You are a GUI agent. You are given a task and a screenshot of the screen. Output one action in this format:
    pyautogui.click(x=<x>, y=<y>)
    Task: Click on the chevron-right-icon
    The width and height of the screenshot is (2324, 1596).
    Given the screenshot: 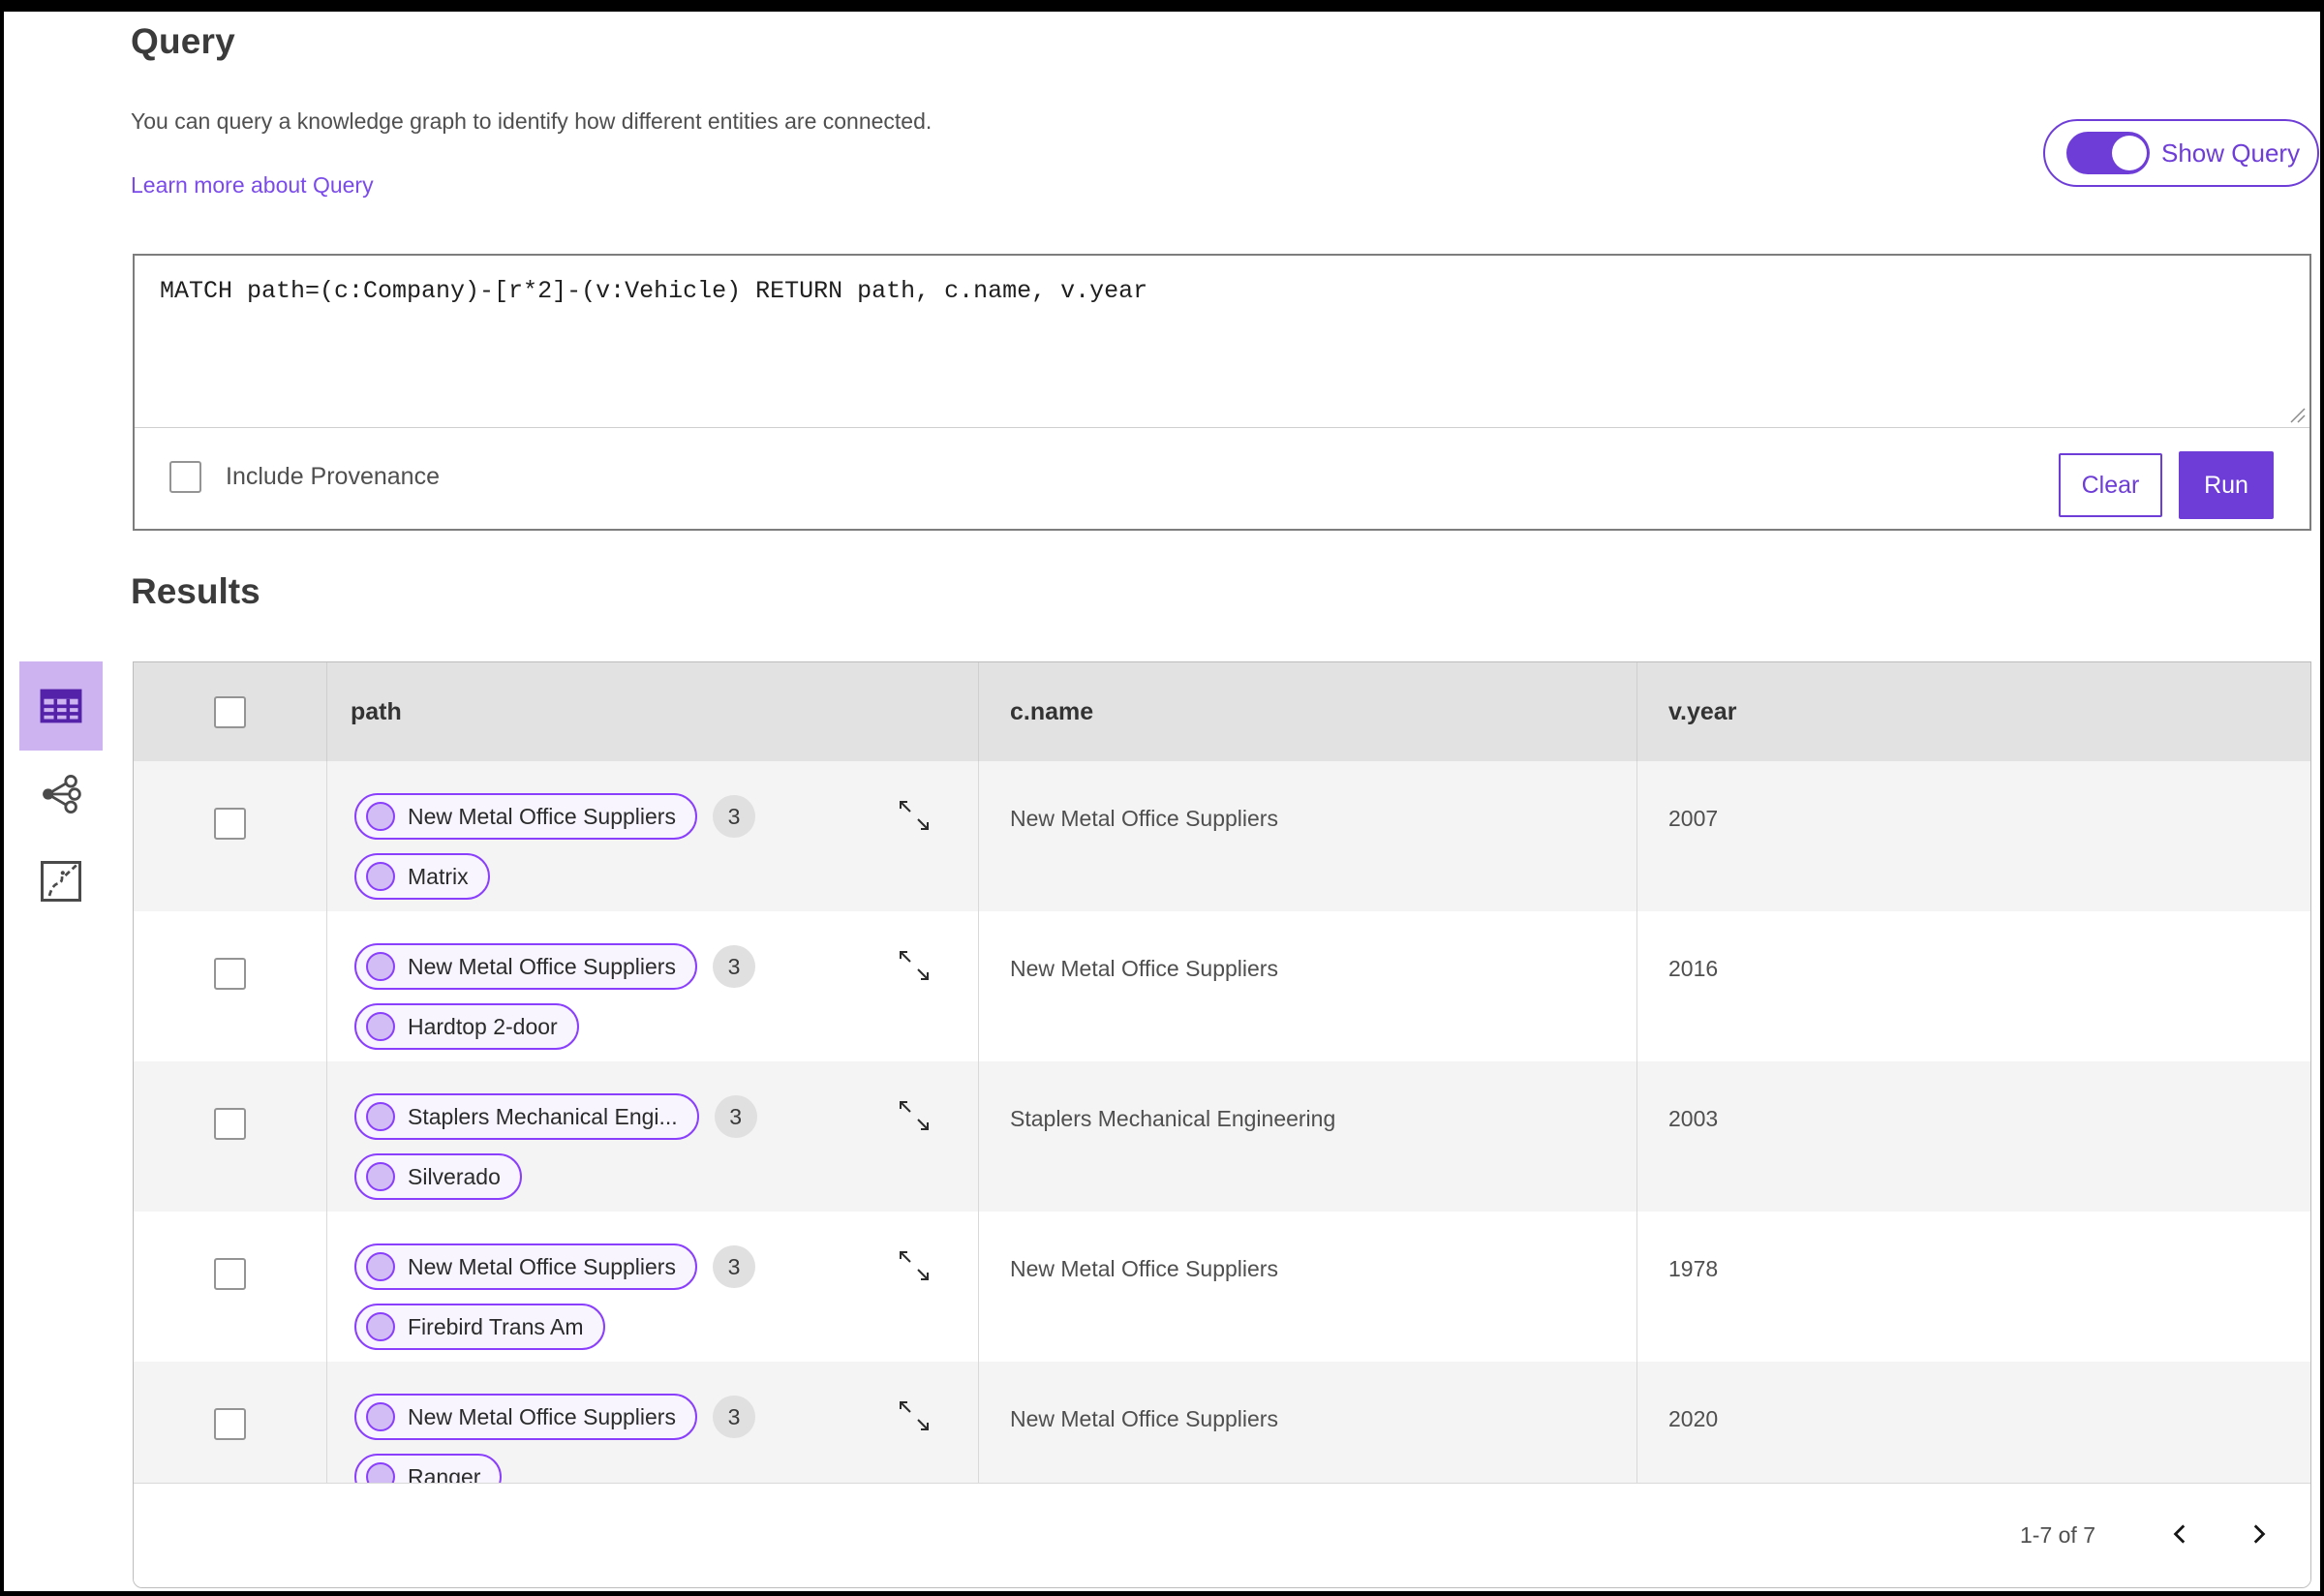 What is the action you would take?
    pyautogui.click(x=2260, y=1534)
    